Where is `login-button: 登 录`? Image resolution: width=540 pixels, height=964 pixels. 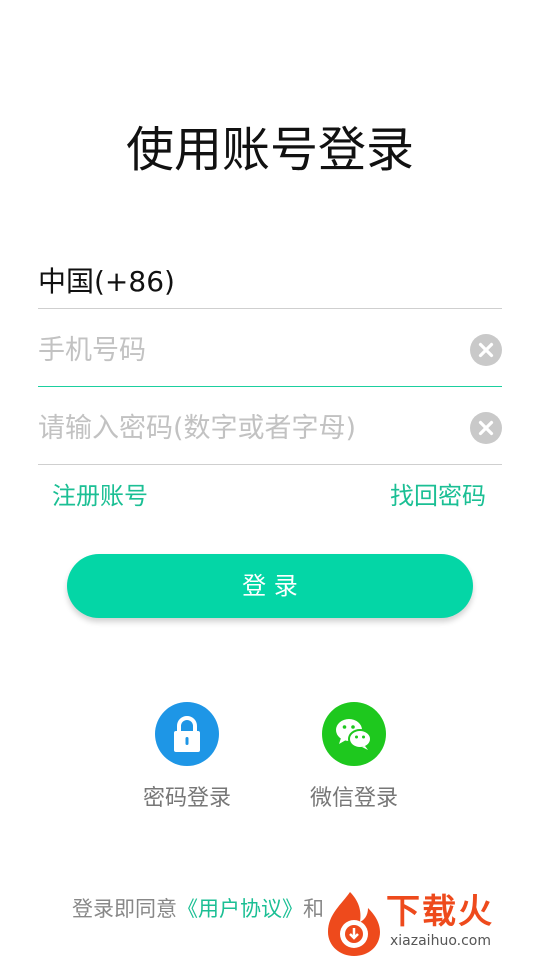
login-button: 登 录 is located at coordinates (270, 586).